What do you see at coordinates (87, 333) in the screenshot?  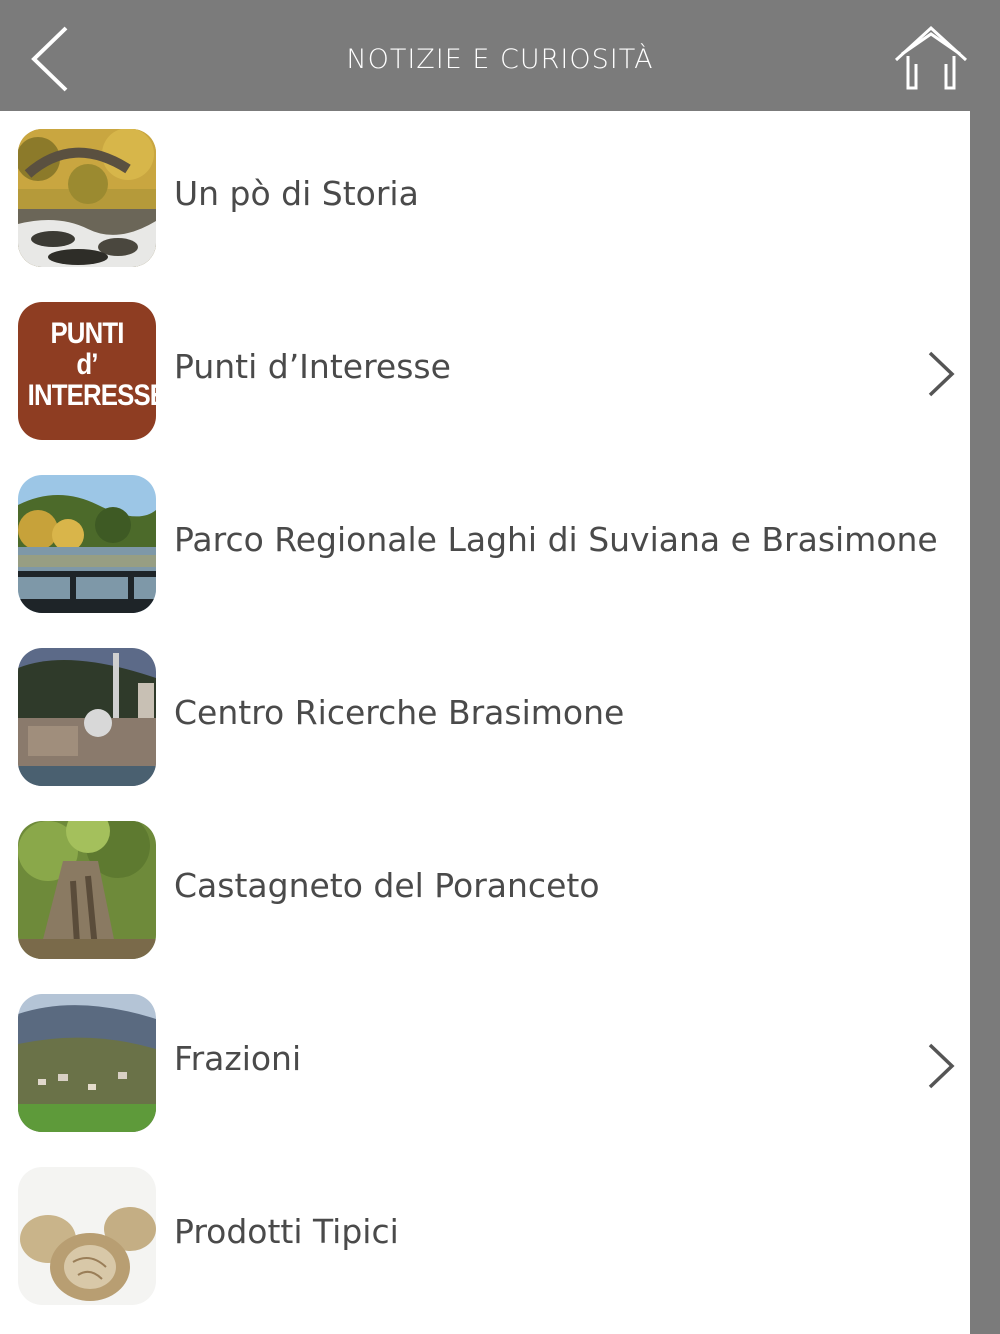 I see `badge-text-line: PUNTI` at bounding box center [87, 333].